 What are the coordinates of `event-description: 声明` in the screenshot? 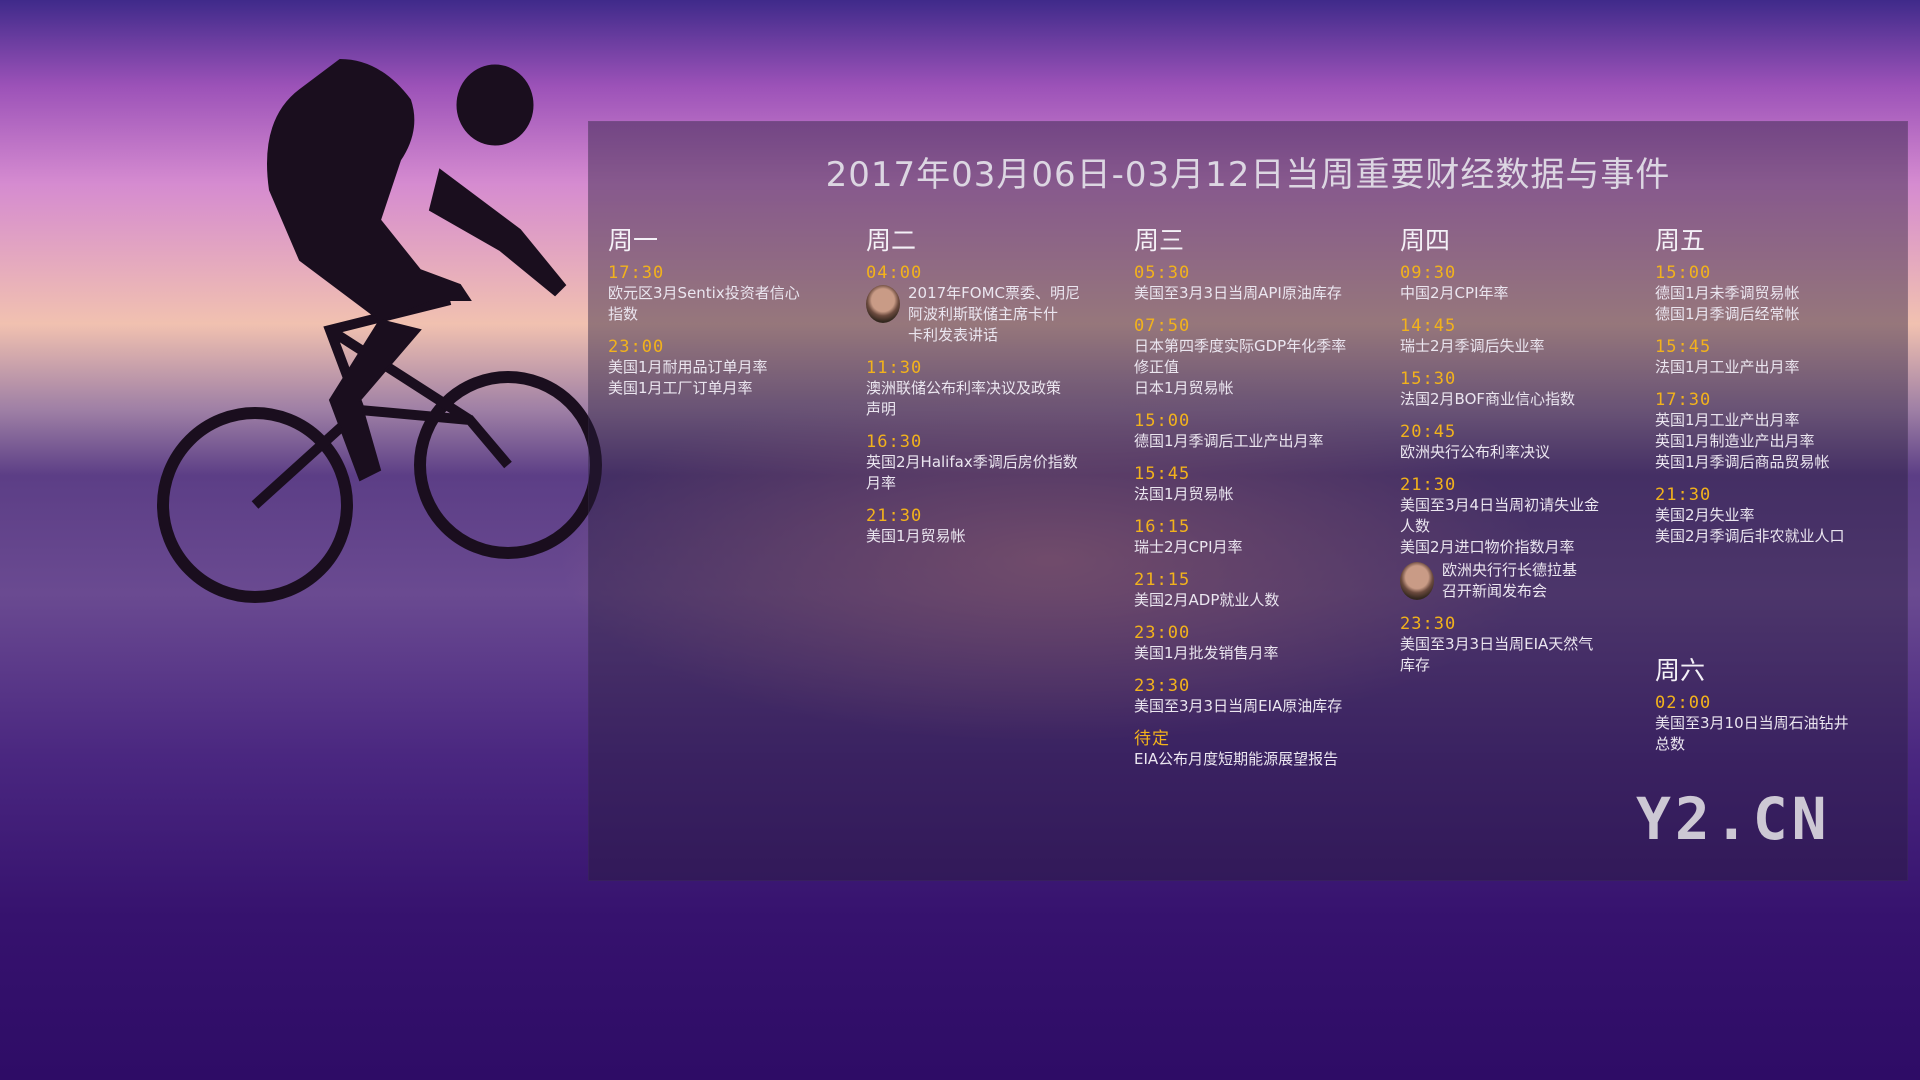 It's located at (881, 409).